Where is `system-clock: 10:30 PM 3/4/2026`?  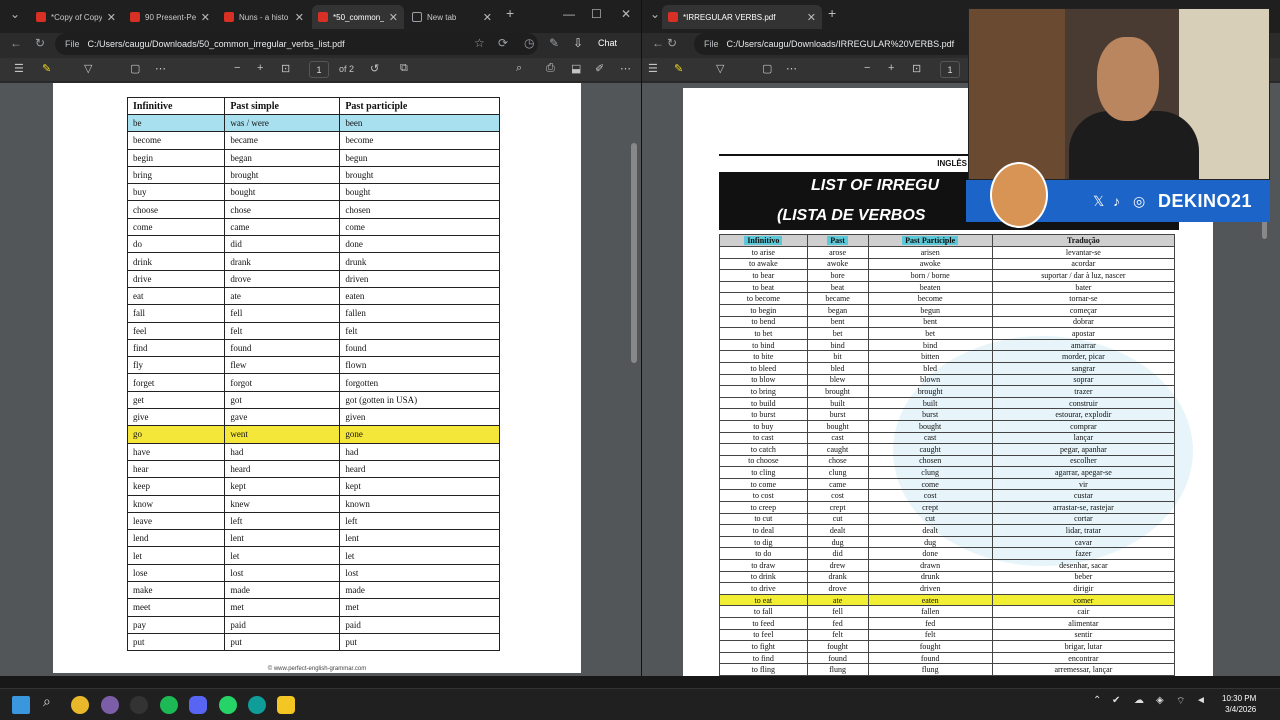 system-clock: 10:30 PM 3/4/2026 is located at coordinates (1239, 704).